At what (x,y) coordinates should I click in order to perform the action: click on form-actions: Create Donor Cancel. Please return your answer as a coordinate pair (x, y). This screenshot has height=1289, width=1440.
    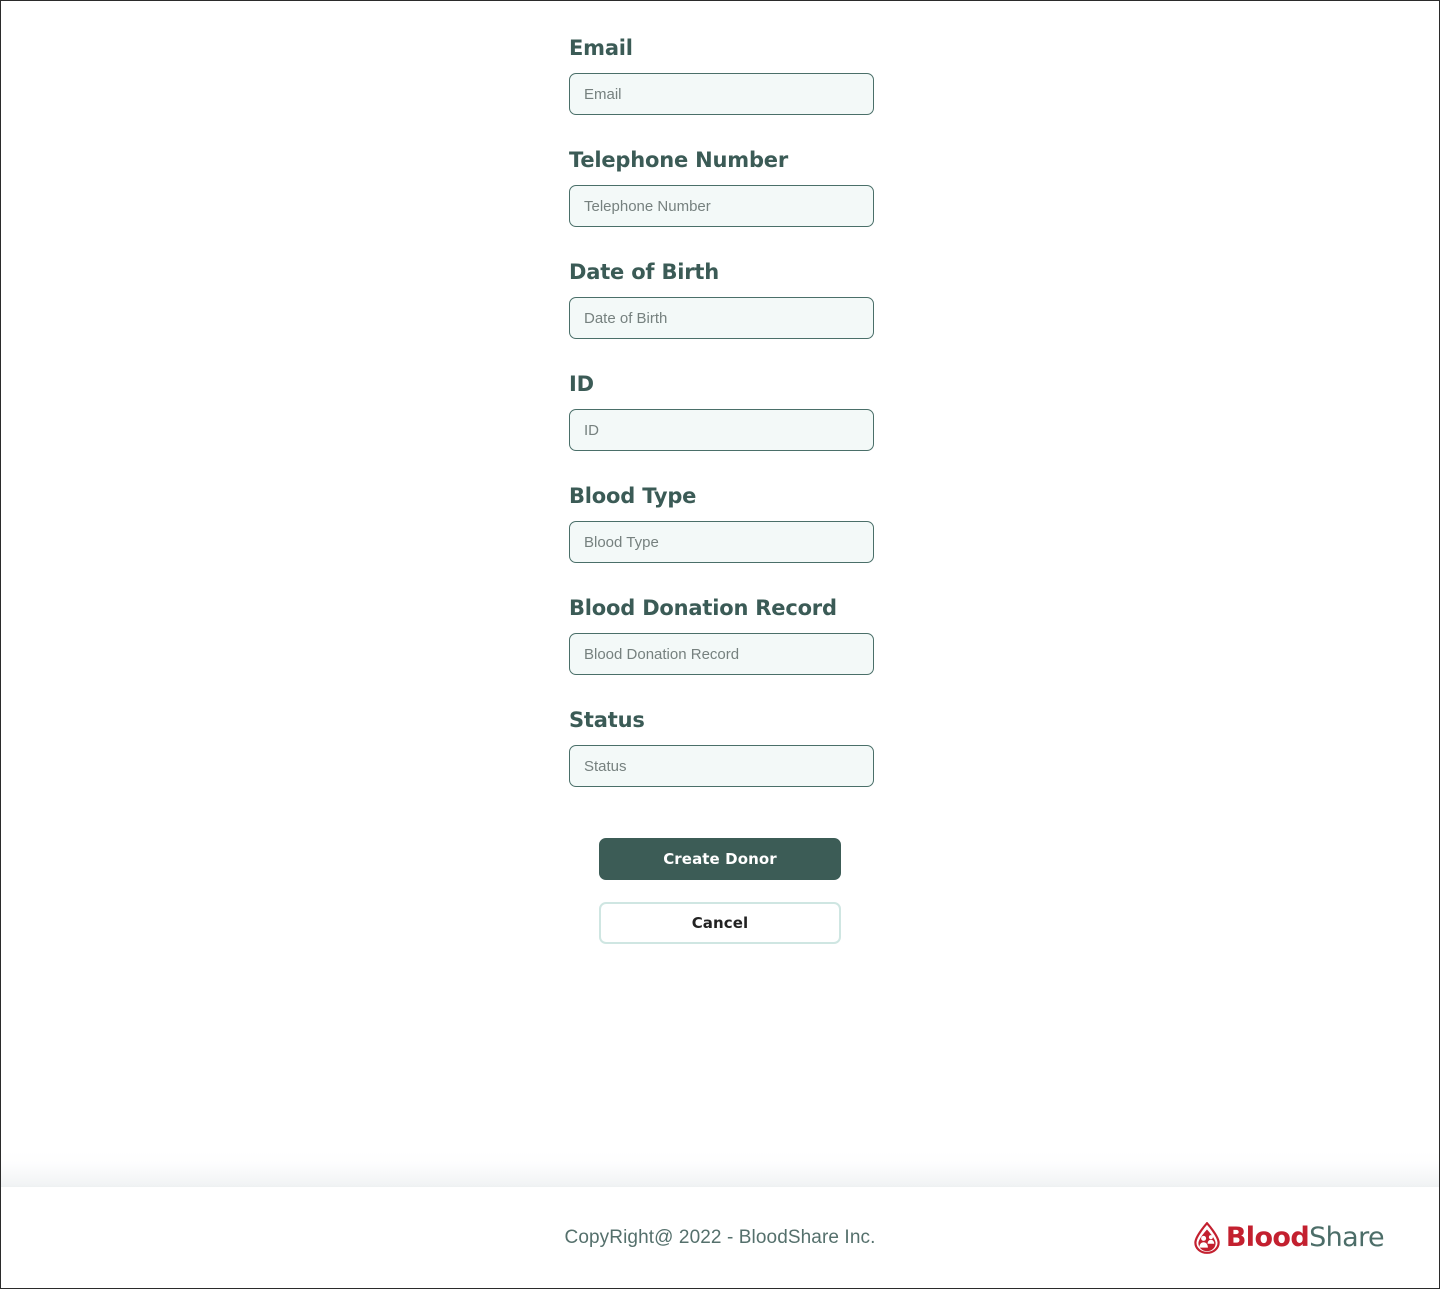
    Looking at the image, I should click on (751, 891).